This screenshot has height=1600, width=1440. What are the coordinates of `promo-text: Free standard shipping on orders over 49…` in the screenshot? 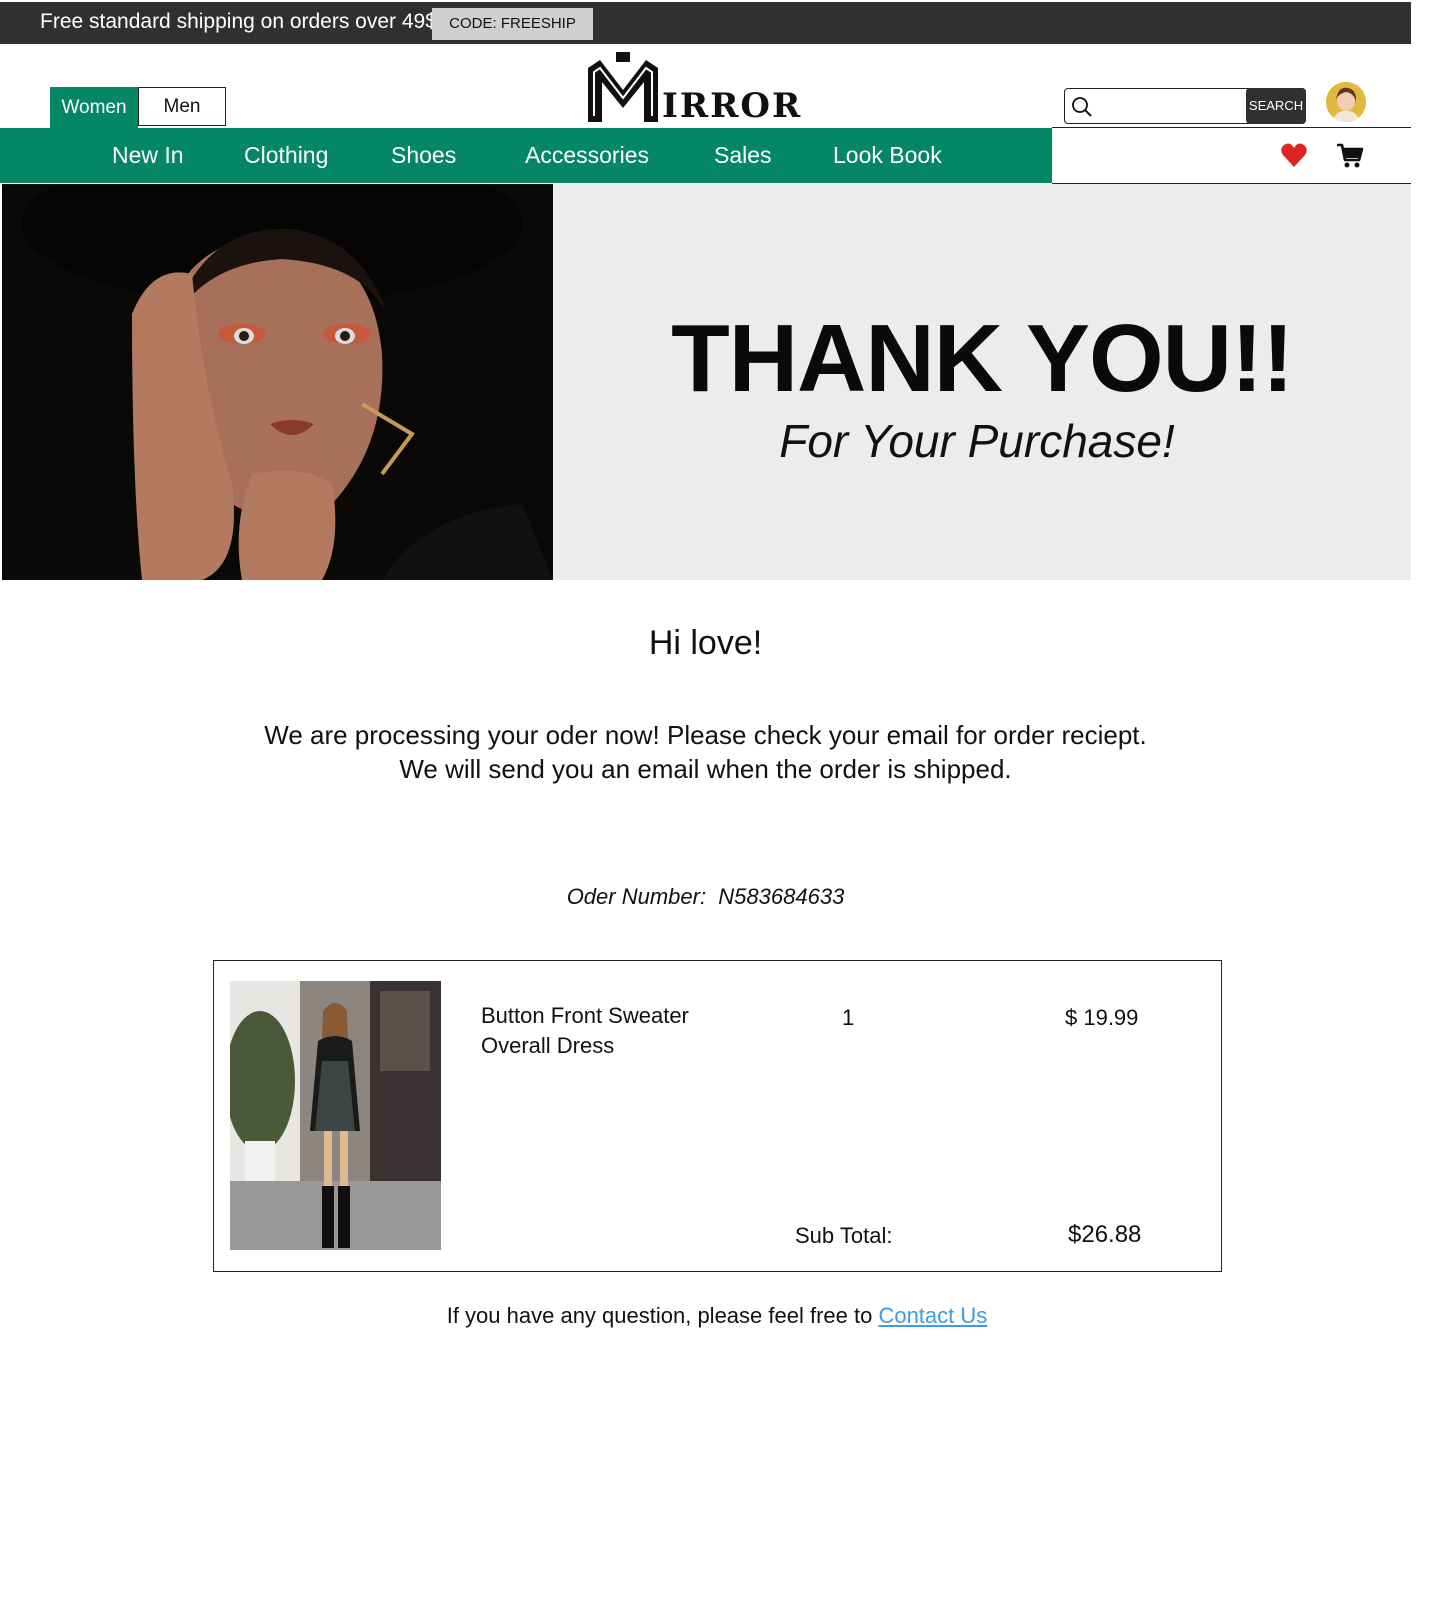 It's located at (238, 21).